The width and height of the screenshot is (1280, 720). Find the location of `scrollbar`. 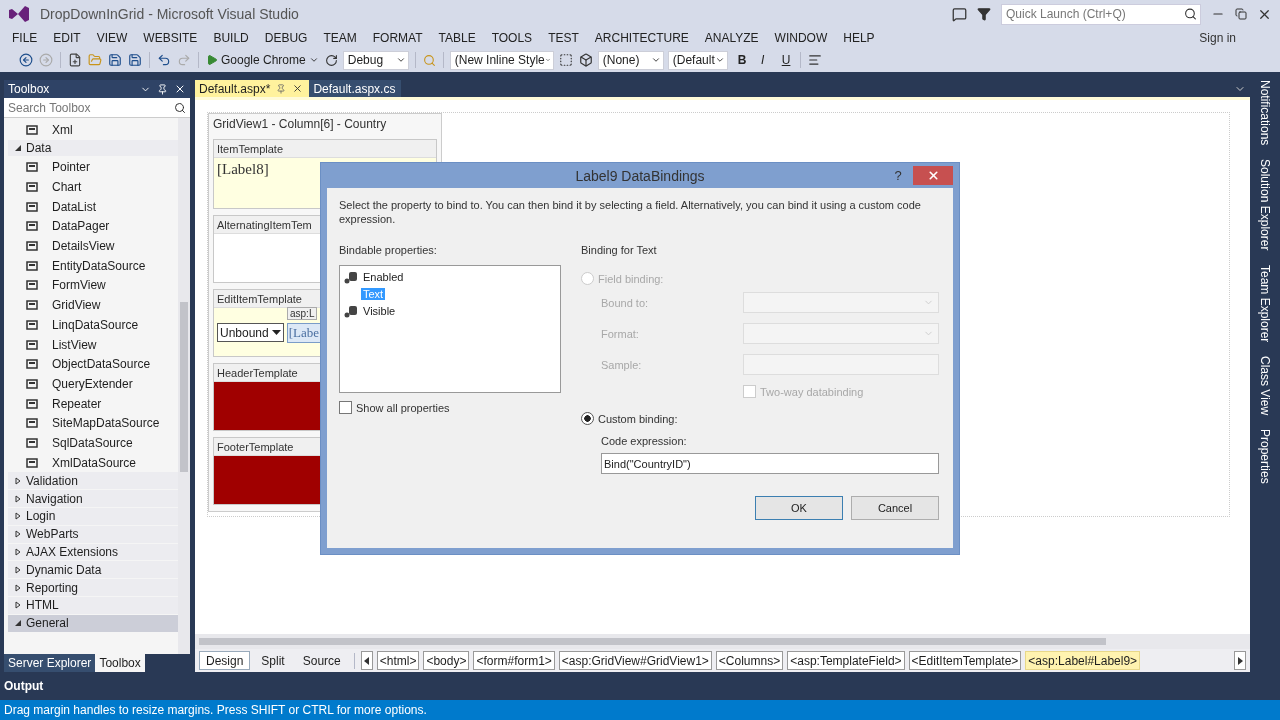

scrollbar is located at coordinates (184, 386).